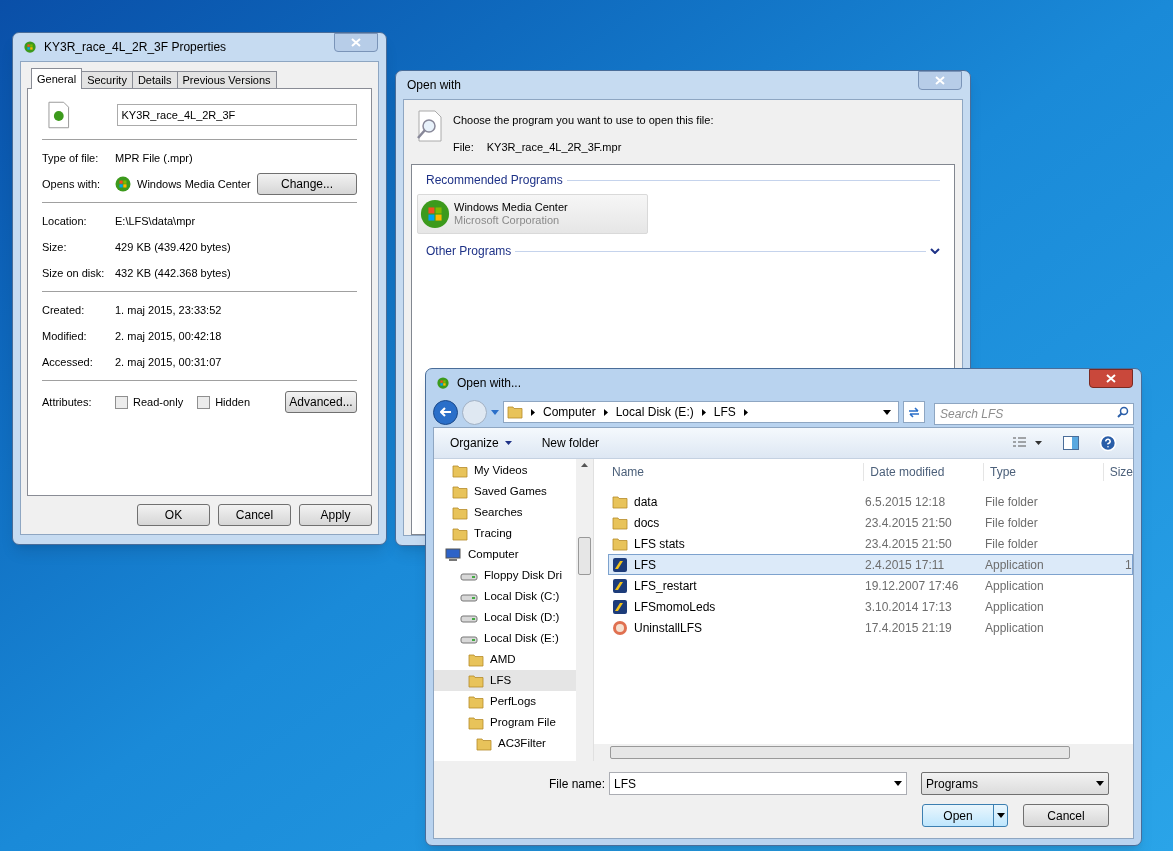 The height and width of the screenshot is (851, 1173). What do you see at coordinates (523, 722) in the screenshot?
I see `tree-label: Program File` at bounding box center [523, 722].